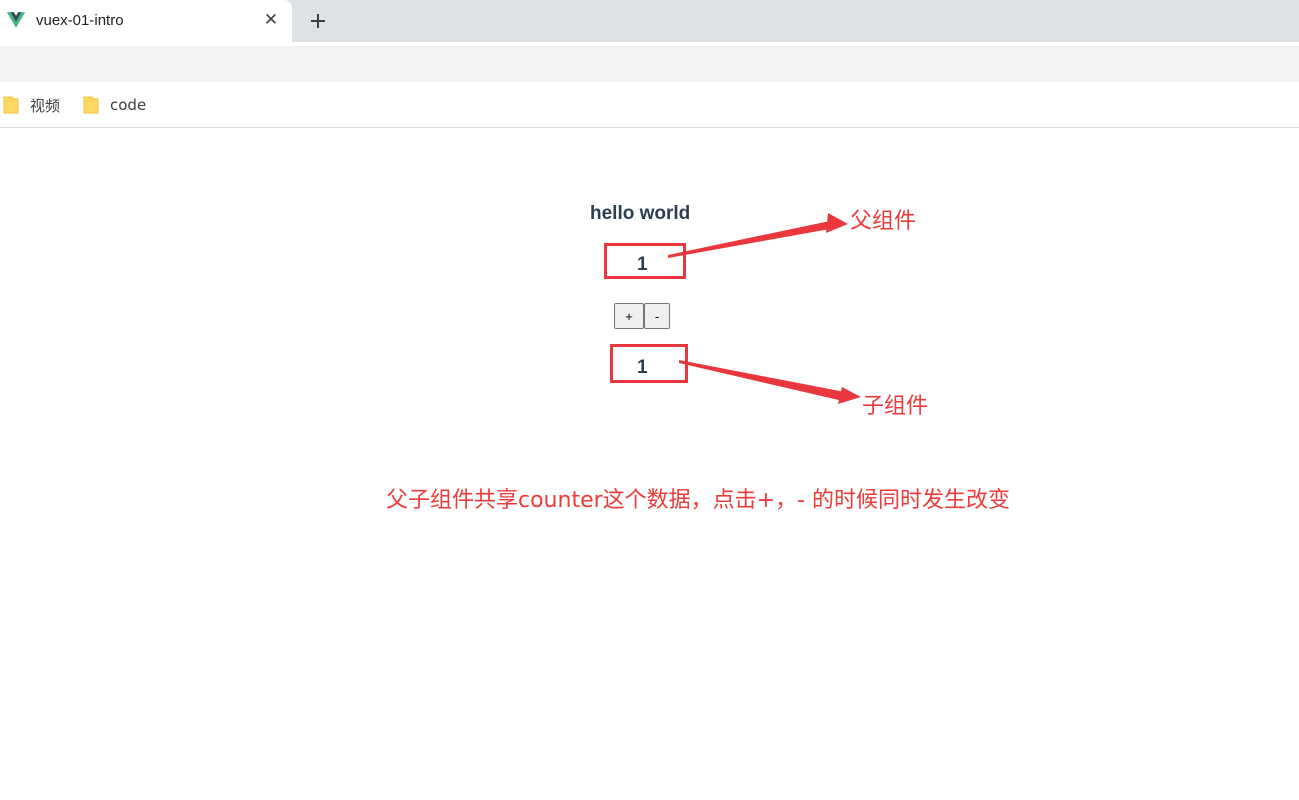  Describe the element at coordinates (649, 64) in the screenshot. I see `browser-toolbar` at that location.